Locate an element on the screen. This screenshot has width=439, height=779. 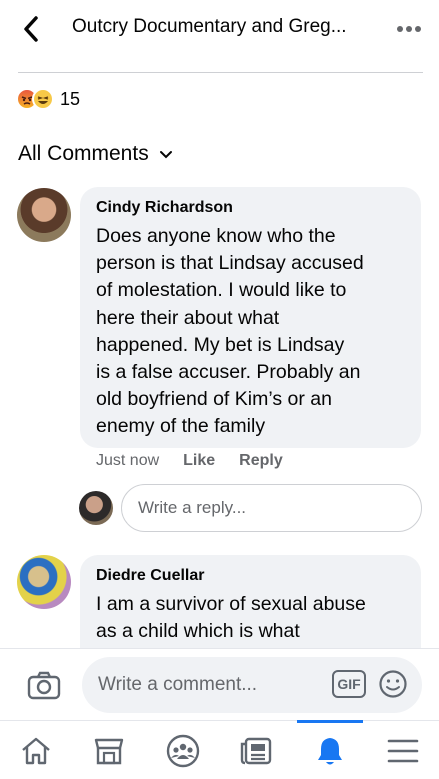
reaction-count: 15 is located at coordinates (70, 98).